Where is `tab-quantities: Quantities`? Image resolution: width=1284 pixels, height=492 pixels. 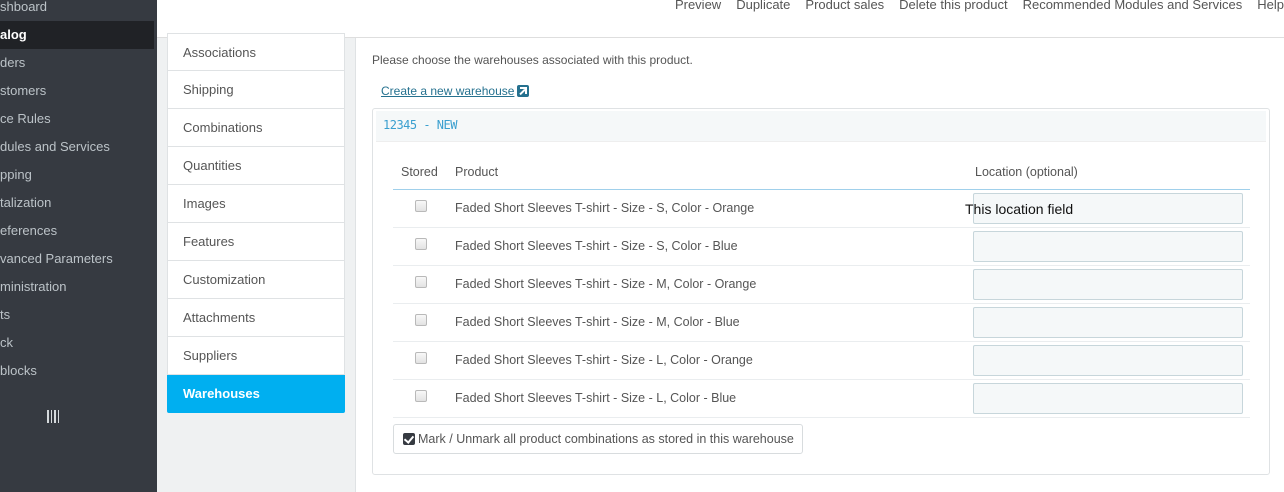
tab-quantities: Quantities is located at coordinates (256, 166).